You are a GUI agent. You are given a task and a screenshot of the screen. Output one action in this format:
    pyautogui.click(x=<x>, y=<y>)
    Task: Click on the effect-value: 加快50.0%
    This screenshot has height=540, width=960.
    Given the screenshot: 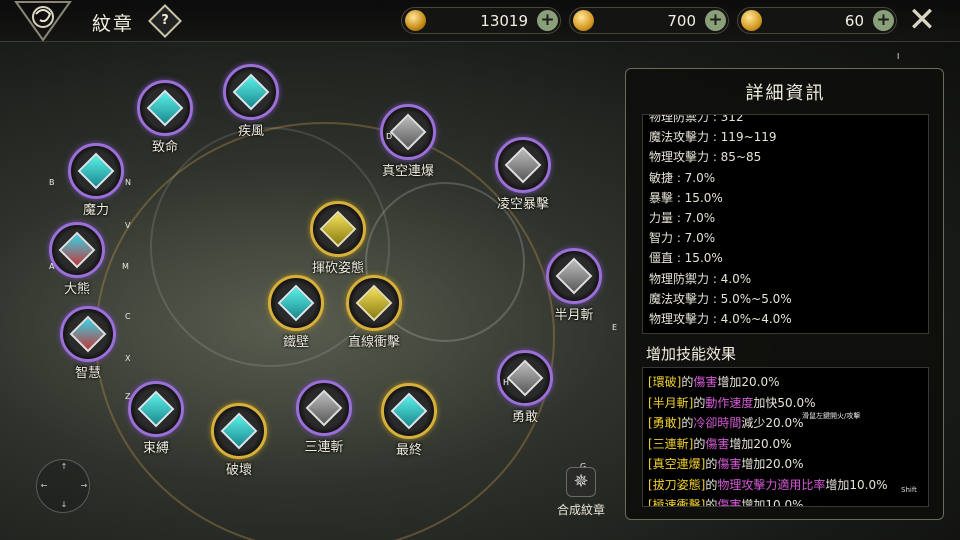 What is the action you would take?
    pyautogui.click(x=784, y=402)
    